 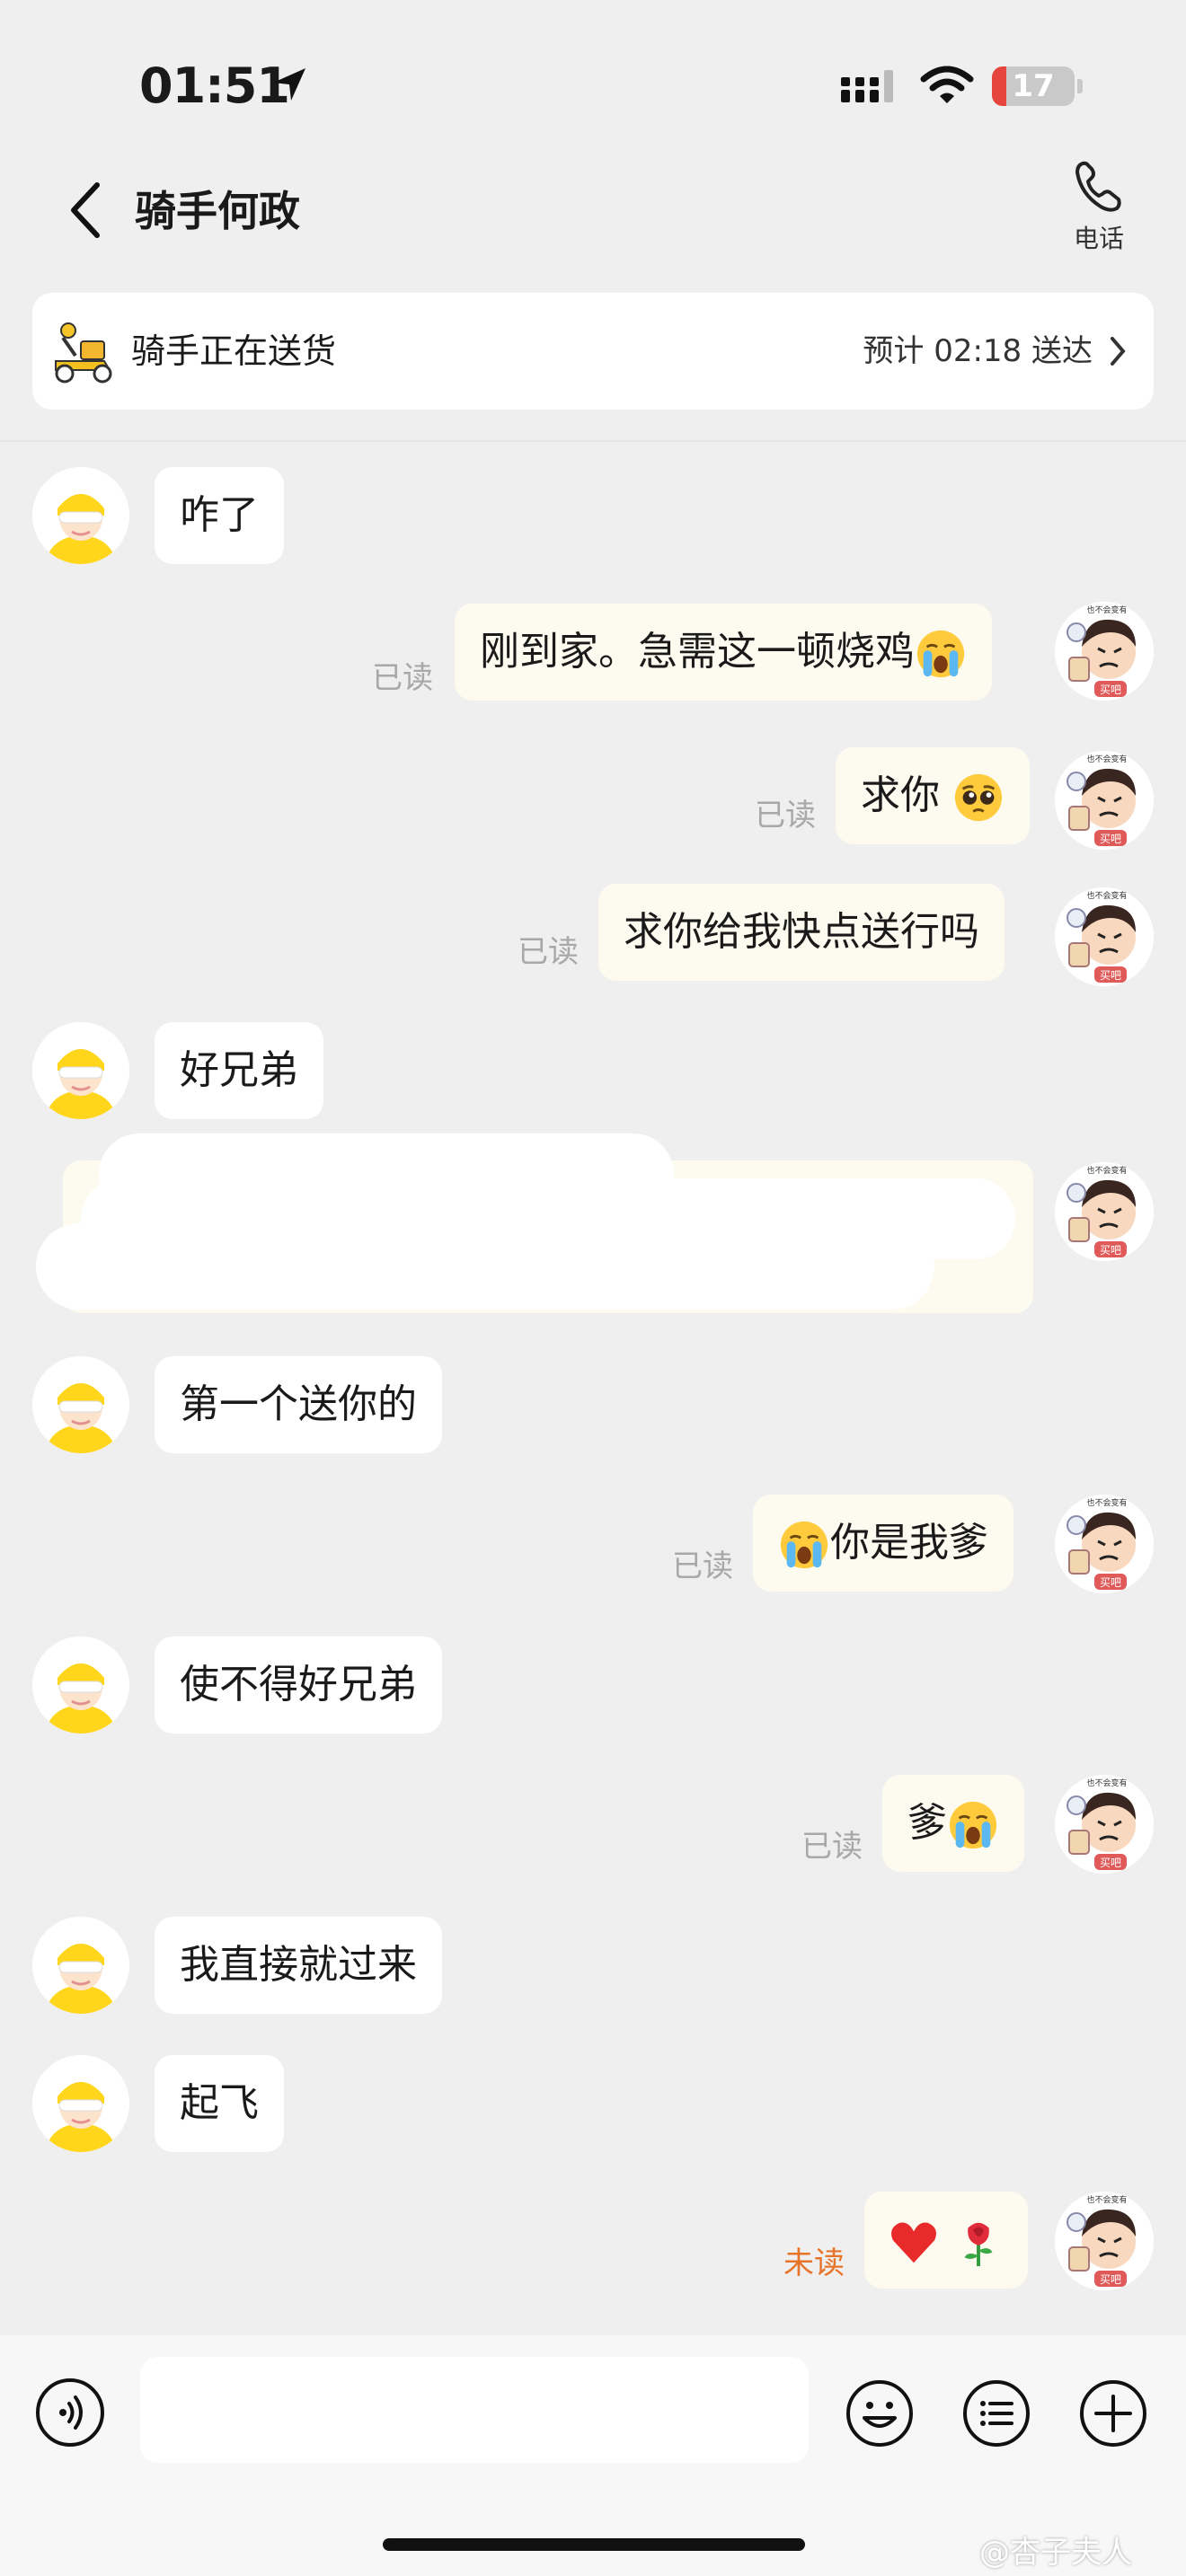 I want to click on message-text: 爹, so click(x=927, y=1823).